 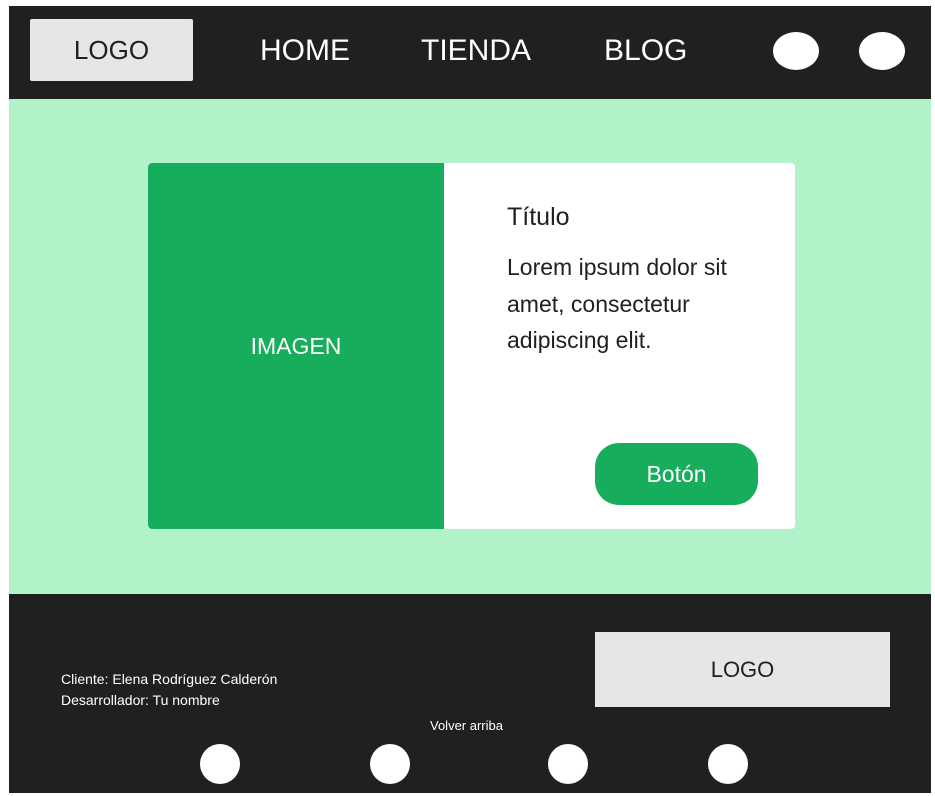 What do you see at coordinates (305, 51) in the screenshot?
I see `nav-link-home: HOME` at bounding box center [305, 51].